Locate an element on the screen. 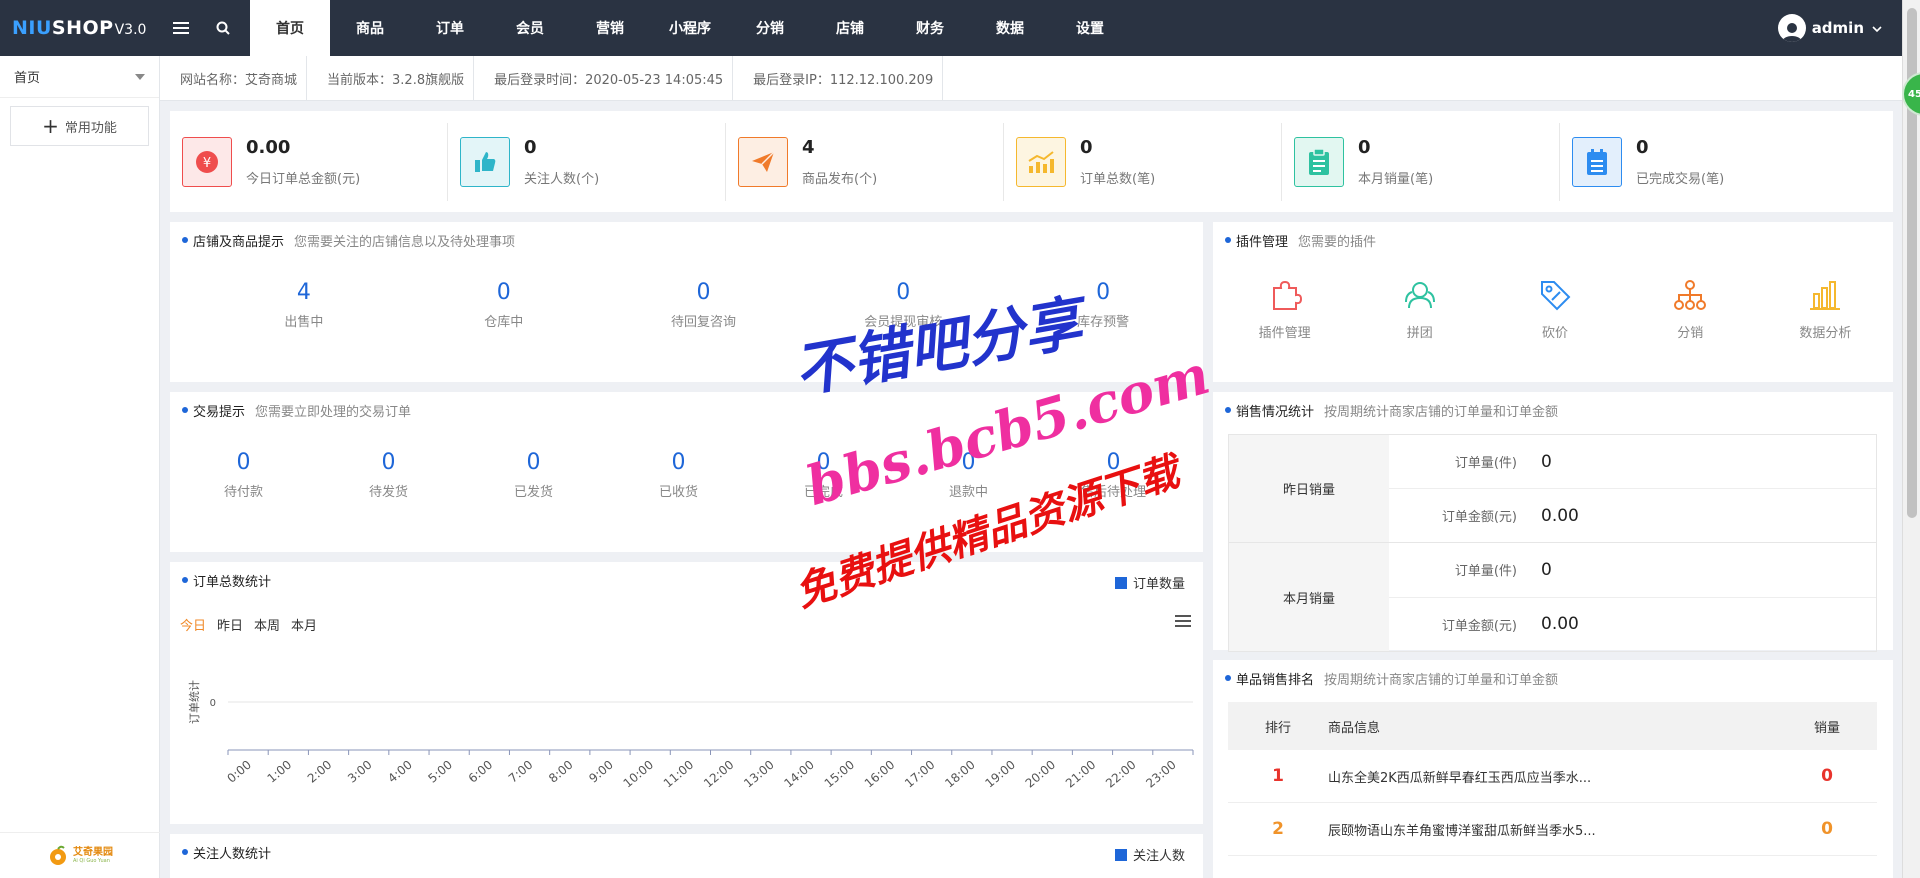 Image resolution: width=1920 pixels, height=878 pixels. app-logo: NIU SHOP V3.0 is located at coordinates (80, 28).